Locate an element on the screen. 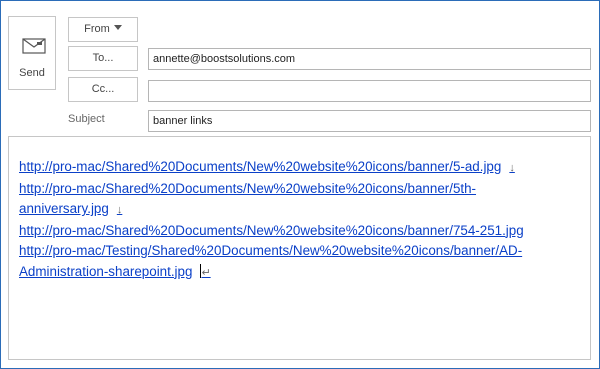 Image resolution: width=600 pixels, height=369 pixels. send-button: Send is located at coordinates (32, 53).